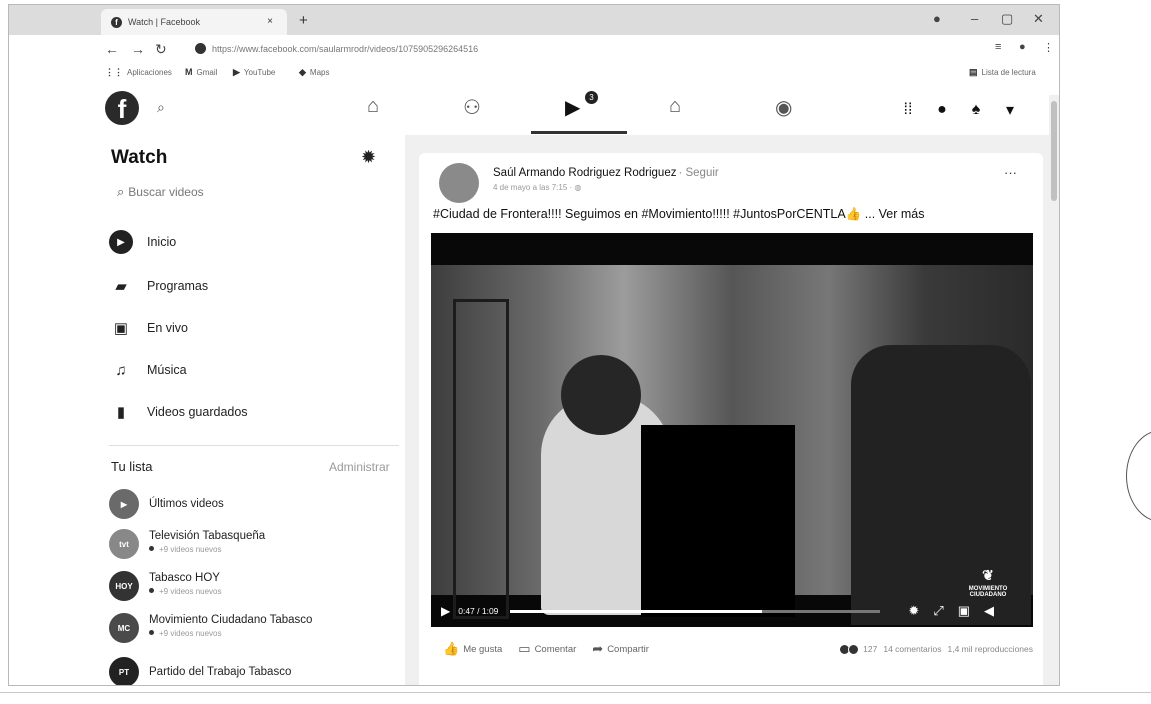  I want to click on watch-icon: ▶, so click(572, 107).